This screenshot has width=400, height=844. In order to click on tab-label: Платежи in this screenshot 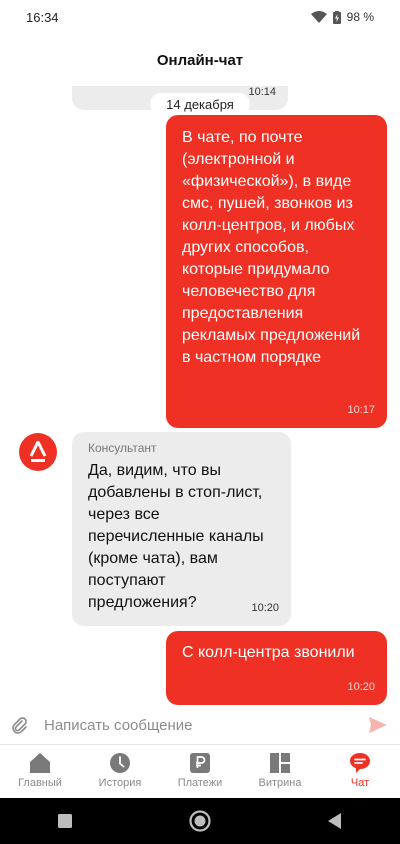, I will do `click(200, 783)`.